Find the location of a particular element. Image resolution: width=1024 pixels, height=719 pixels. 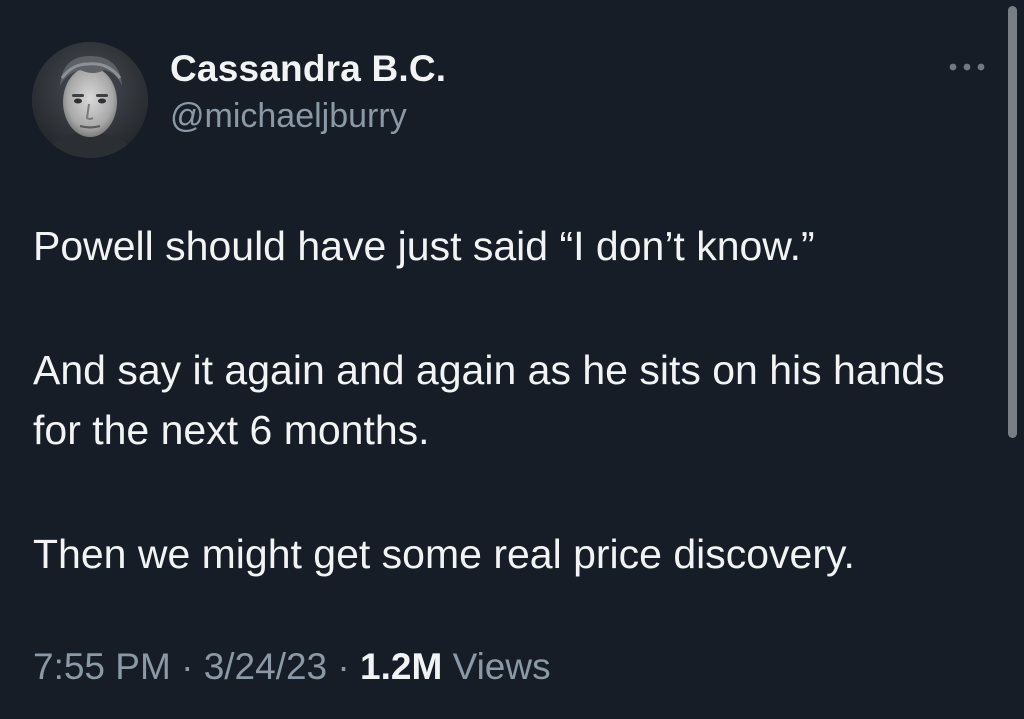

scrollbar is located at coordinates (1012, 222).